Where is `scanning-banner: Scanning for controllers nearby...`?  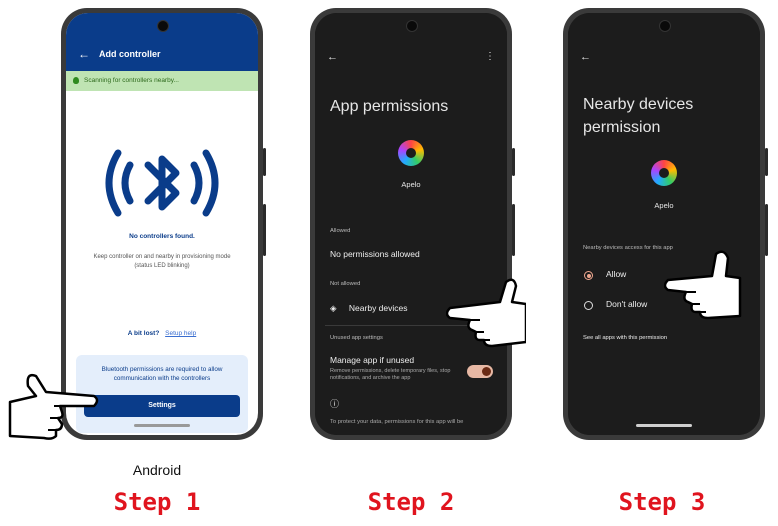 scanning-banner: Scanning for controllers nearby... is located at coordinates (162, 81).